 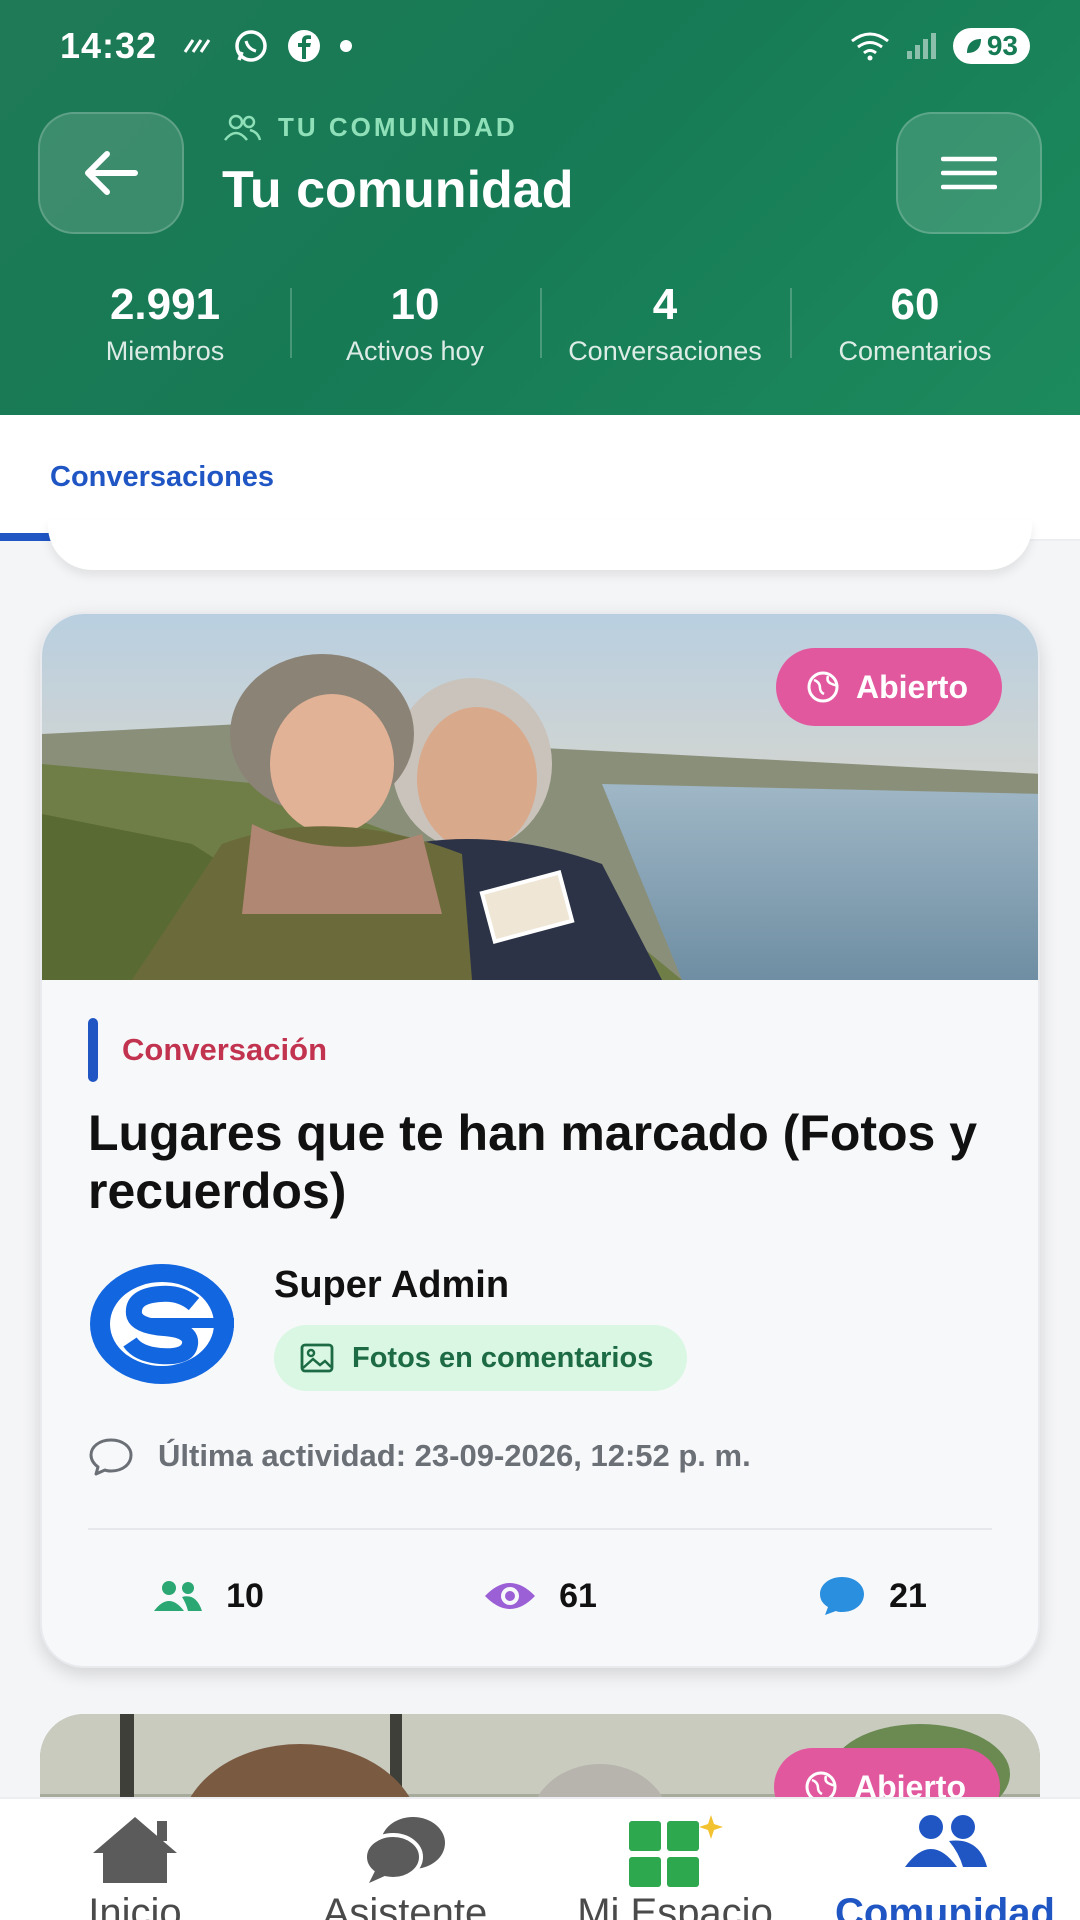 I want to click on chip-label: Fotos en comentarios, so click(x=503, y=1357).